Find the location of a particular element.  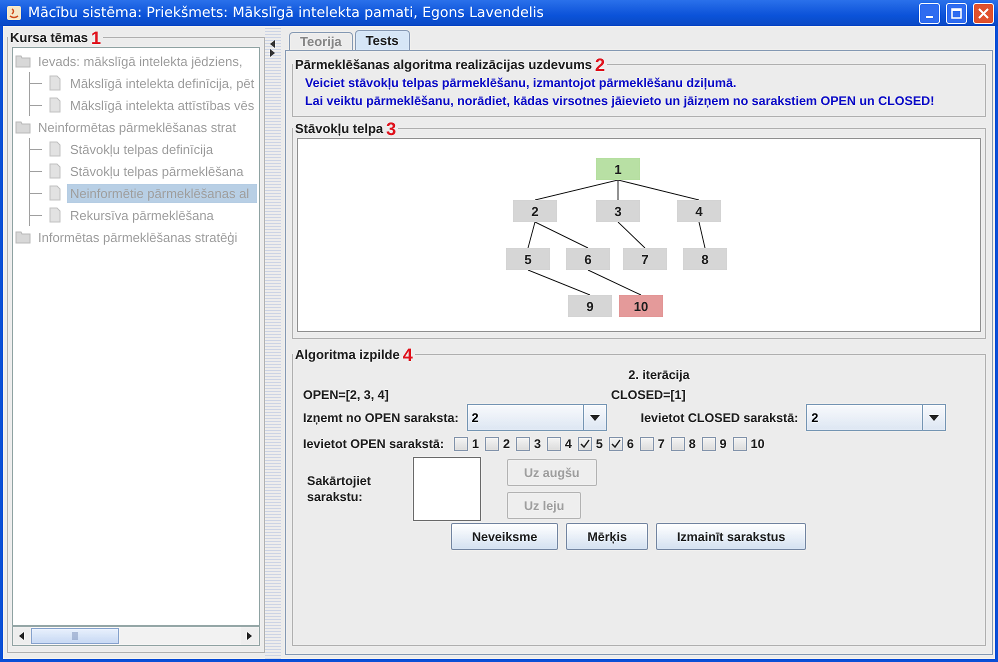

scroll-right-button is located at coordinates (250, 636).